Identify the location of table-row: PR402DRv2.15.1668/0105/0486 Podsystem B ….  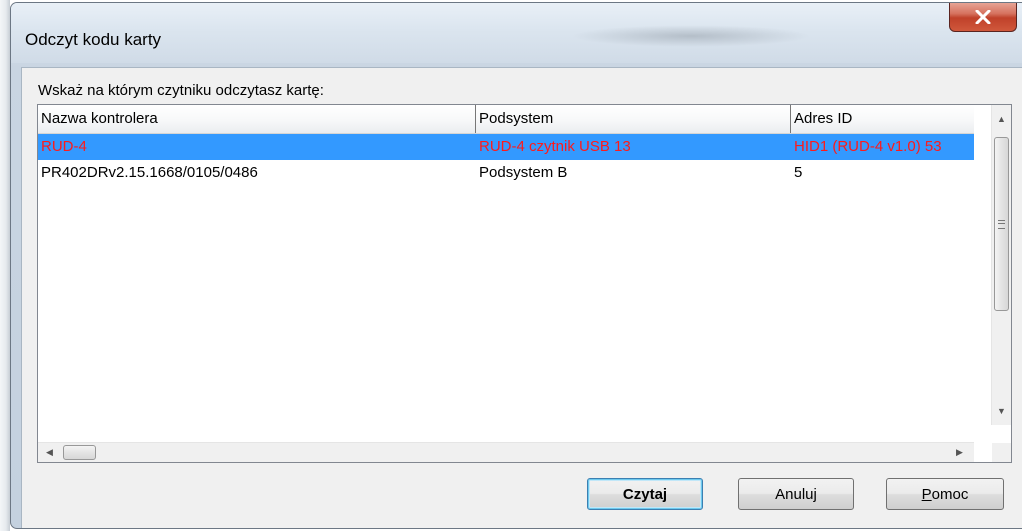
(506, 173).